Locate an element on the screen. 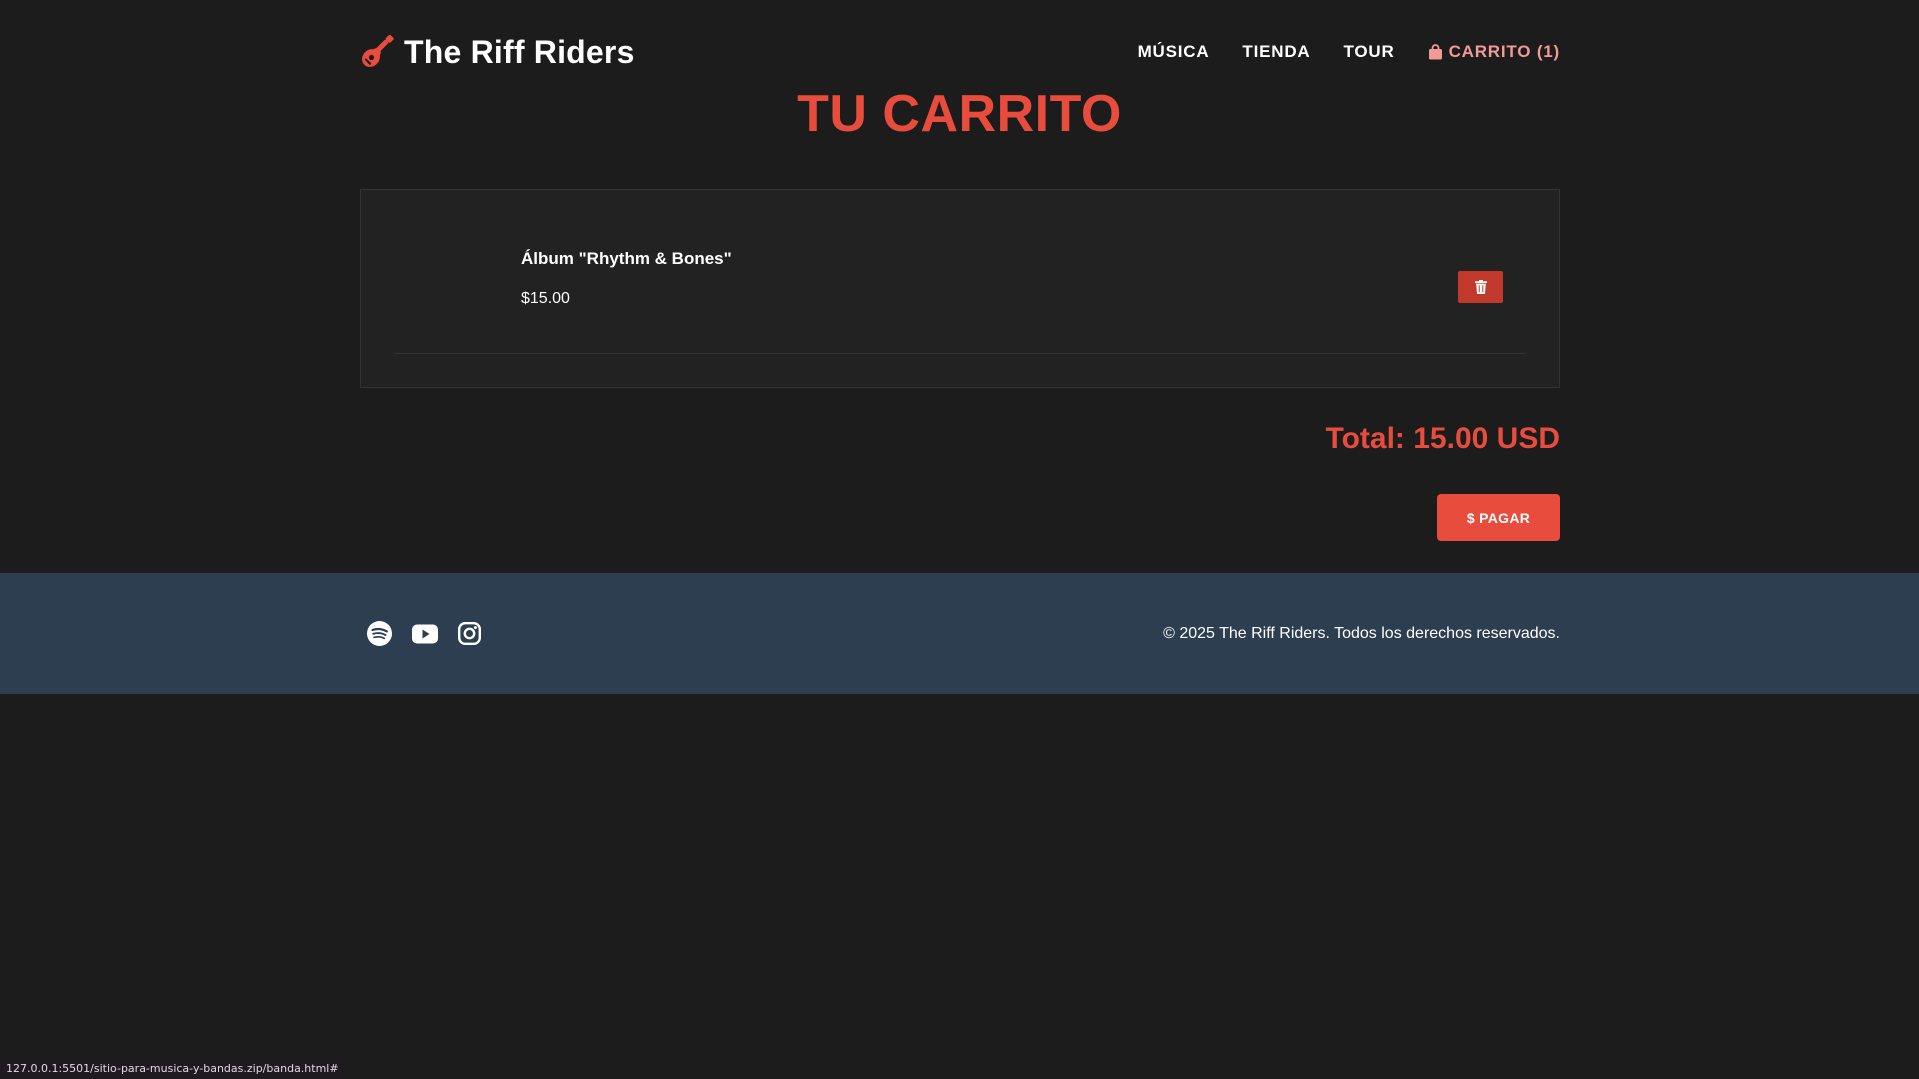 The width and height of the screenshot is (1919, 1079). youtube-icon is located at coordinates (425, 634).